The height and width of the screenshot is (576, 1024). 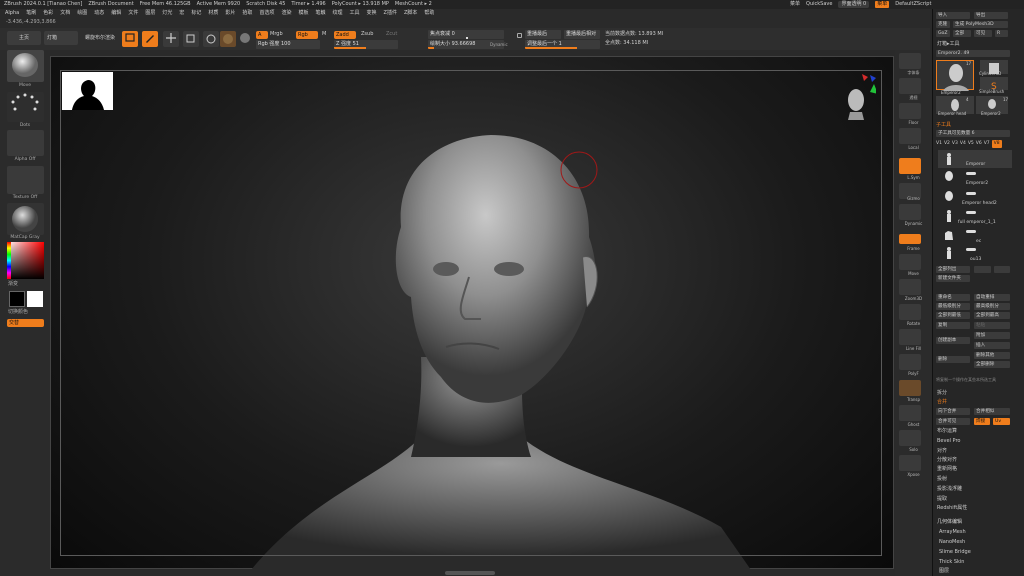 I want to click on copy-button: 复制, so click(x=953, y=325).